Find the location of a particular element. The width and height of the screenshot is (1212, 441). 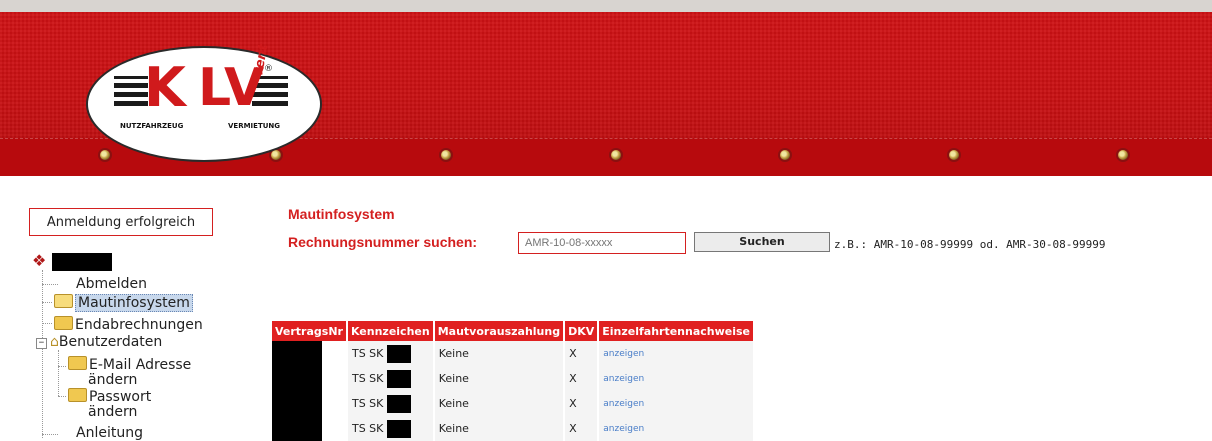

sidebar-item-label: Mautinfosystem is located at coordinates (134, 303).